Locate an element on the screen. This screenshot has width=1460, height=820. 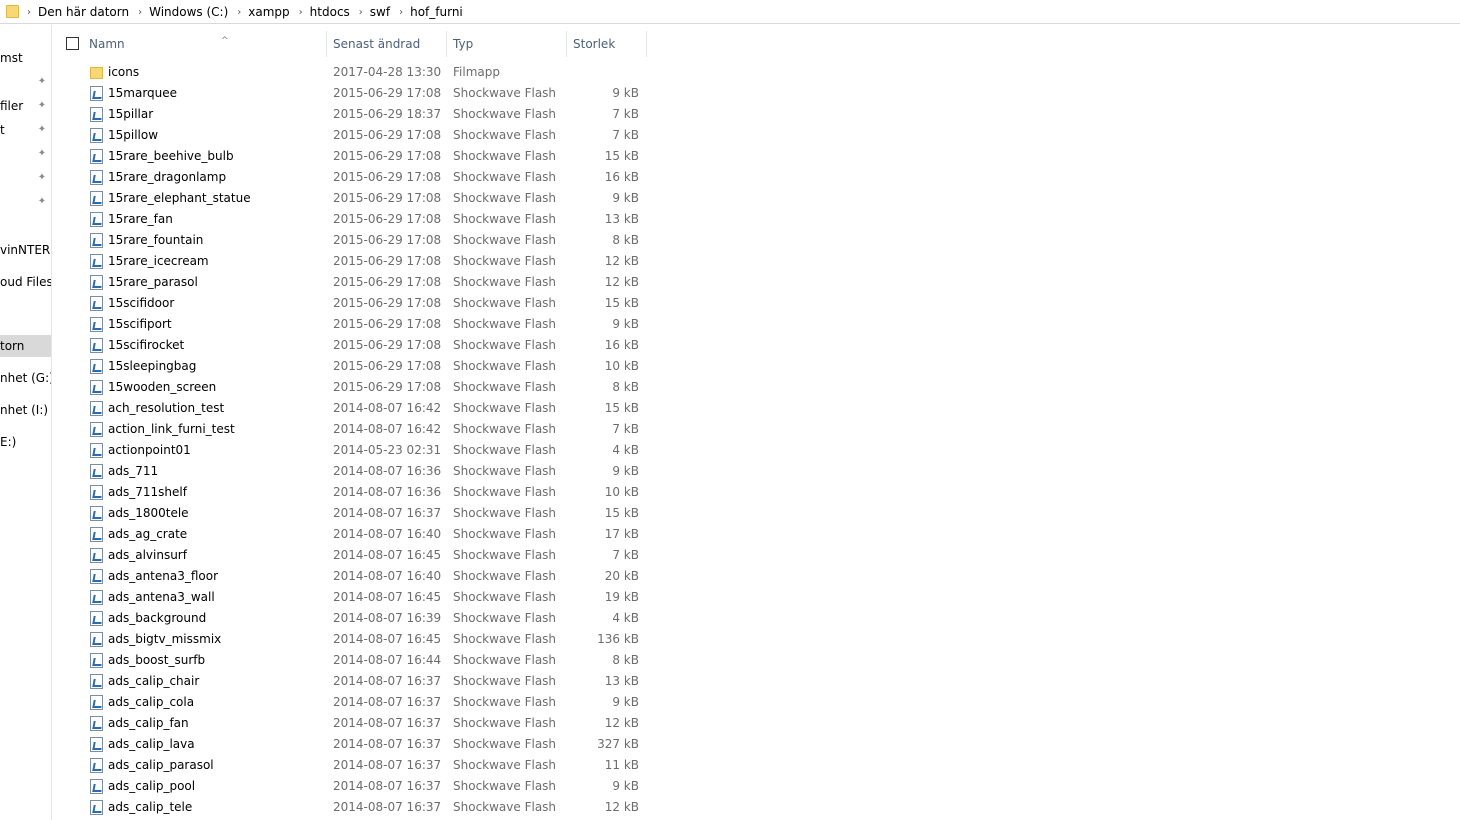
file-name: ads_antena3_wall is located at coordinates (161, 597).